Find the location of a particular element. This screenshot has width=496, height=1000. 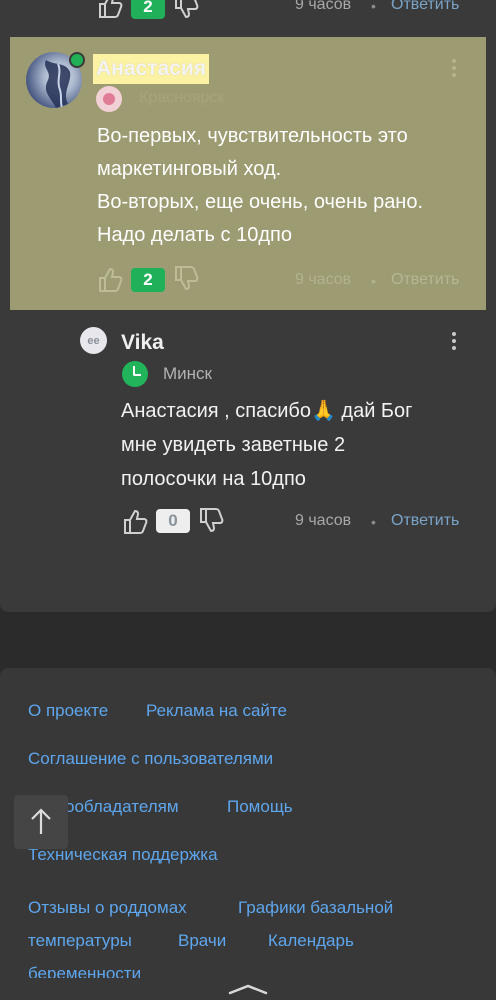

comment-author: Анастасия is located at coordinates (151, 69).